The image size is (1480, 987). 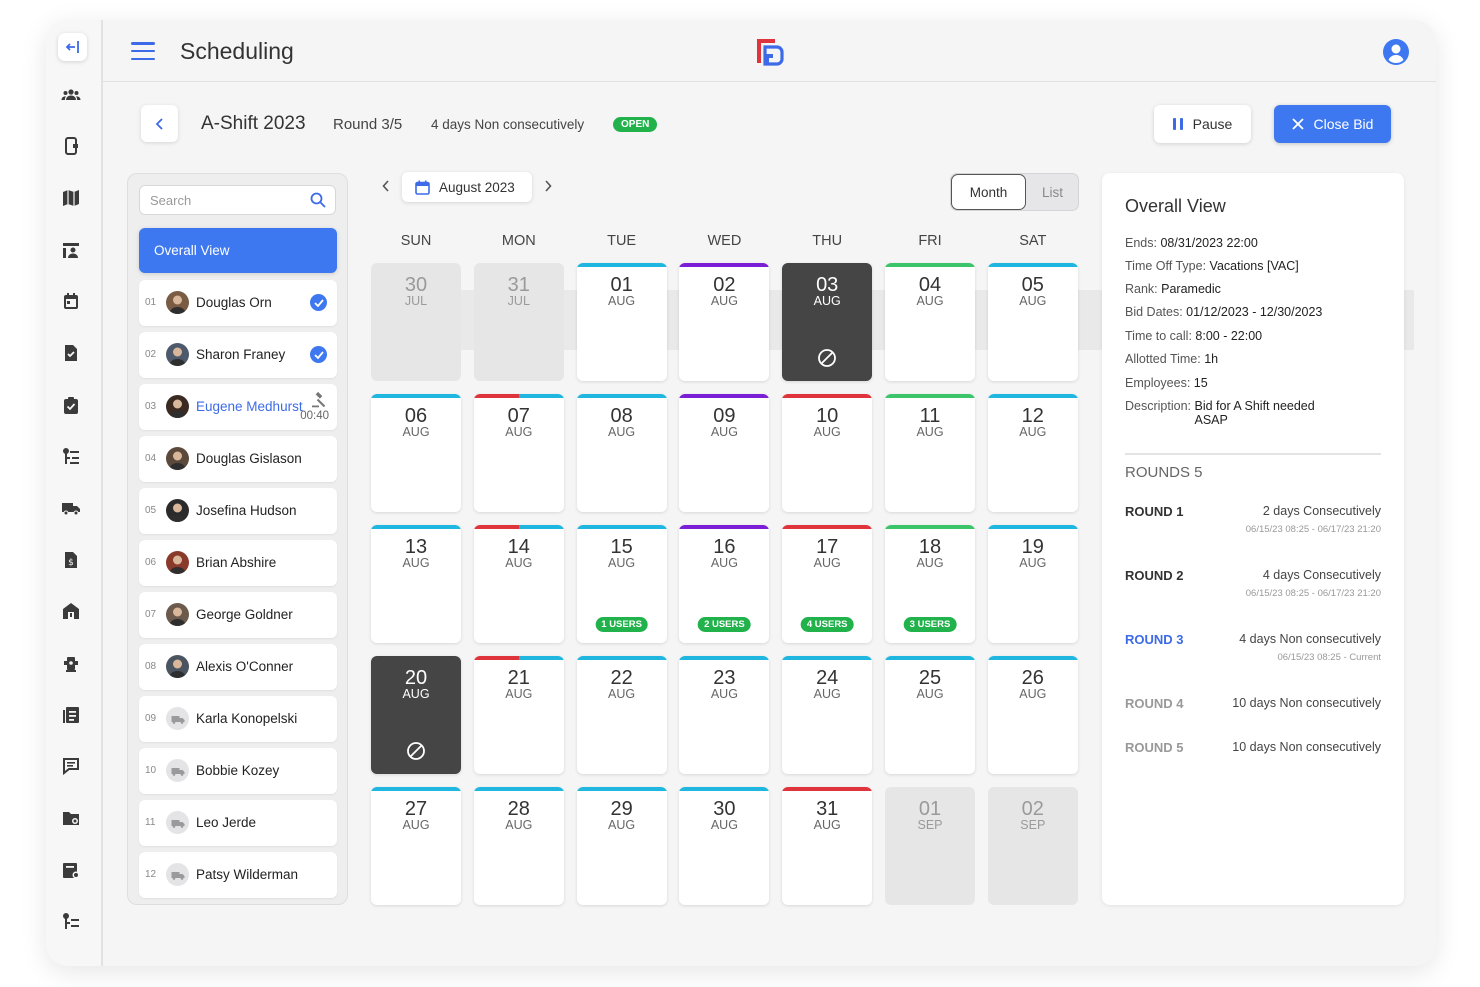 What do you see at coordinates (988, 192) in the screenshot?
I see `month-view-tab: Month` at bounding box center [988, 192].